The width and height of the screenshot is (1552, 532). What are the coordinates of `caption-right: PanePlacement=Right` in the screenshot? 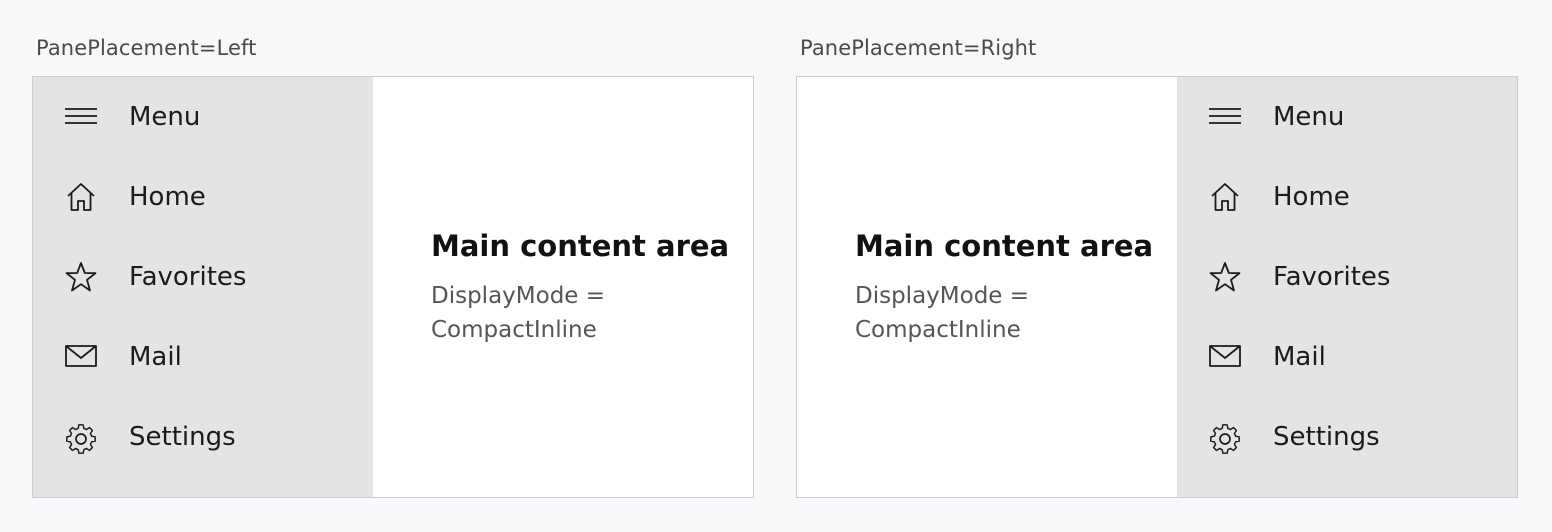 It's located at (918, 48).